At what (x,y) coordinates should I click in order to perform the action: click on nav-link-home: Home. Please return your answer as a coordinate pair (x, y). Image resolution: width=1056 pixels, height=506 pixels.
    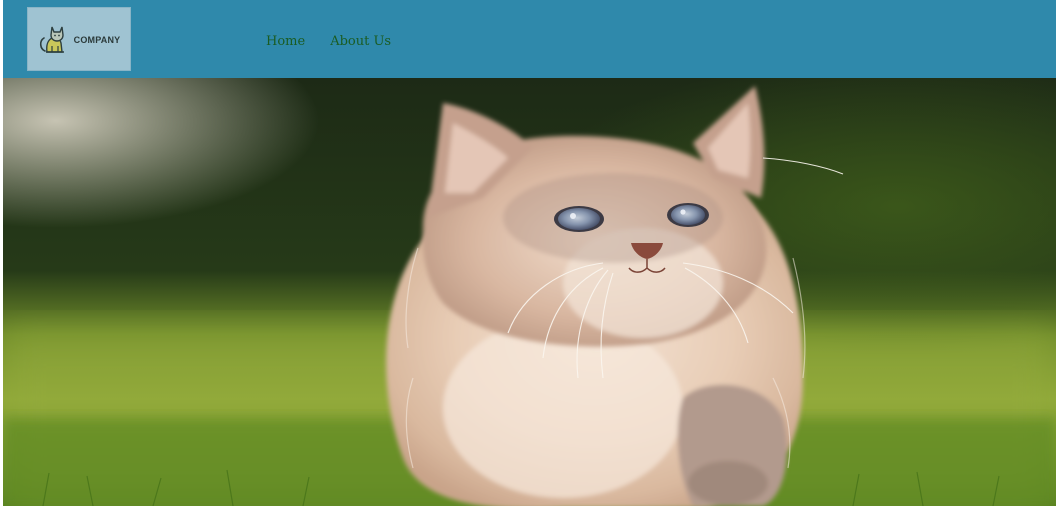
    Looking at the image, I should click on (285, 41).